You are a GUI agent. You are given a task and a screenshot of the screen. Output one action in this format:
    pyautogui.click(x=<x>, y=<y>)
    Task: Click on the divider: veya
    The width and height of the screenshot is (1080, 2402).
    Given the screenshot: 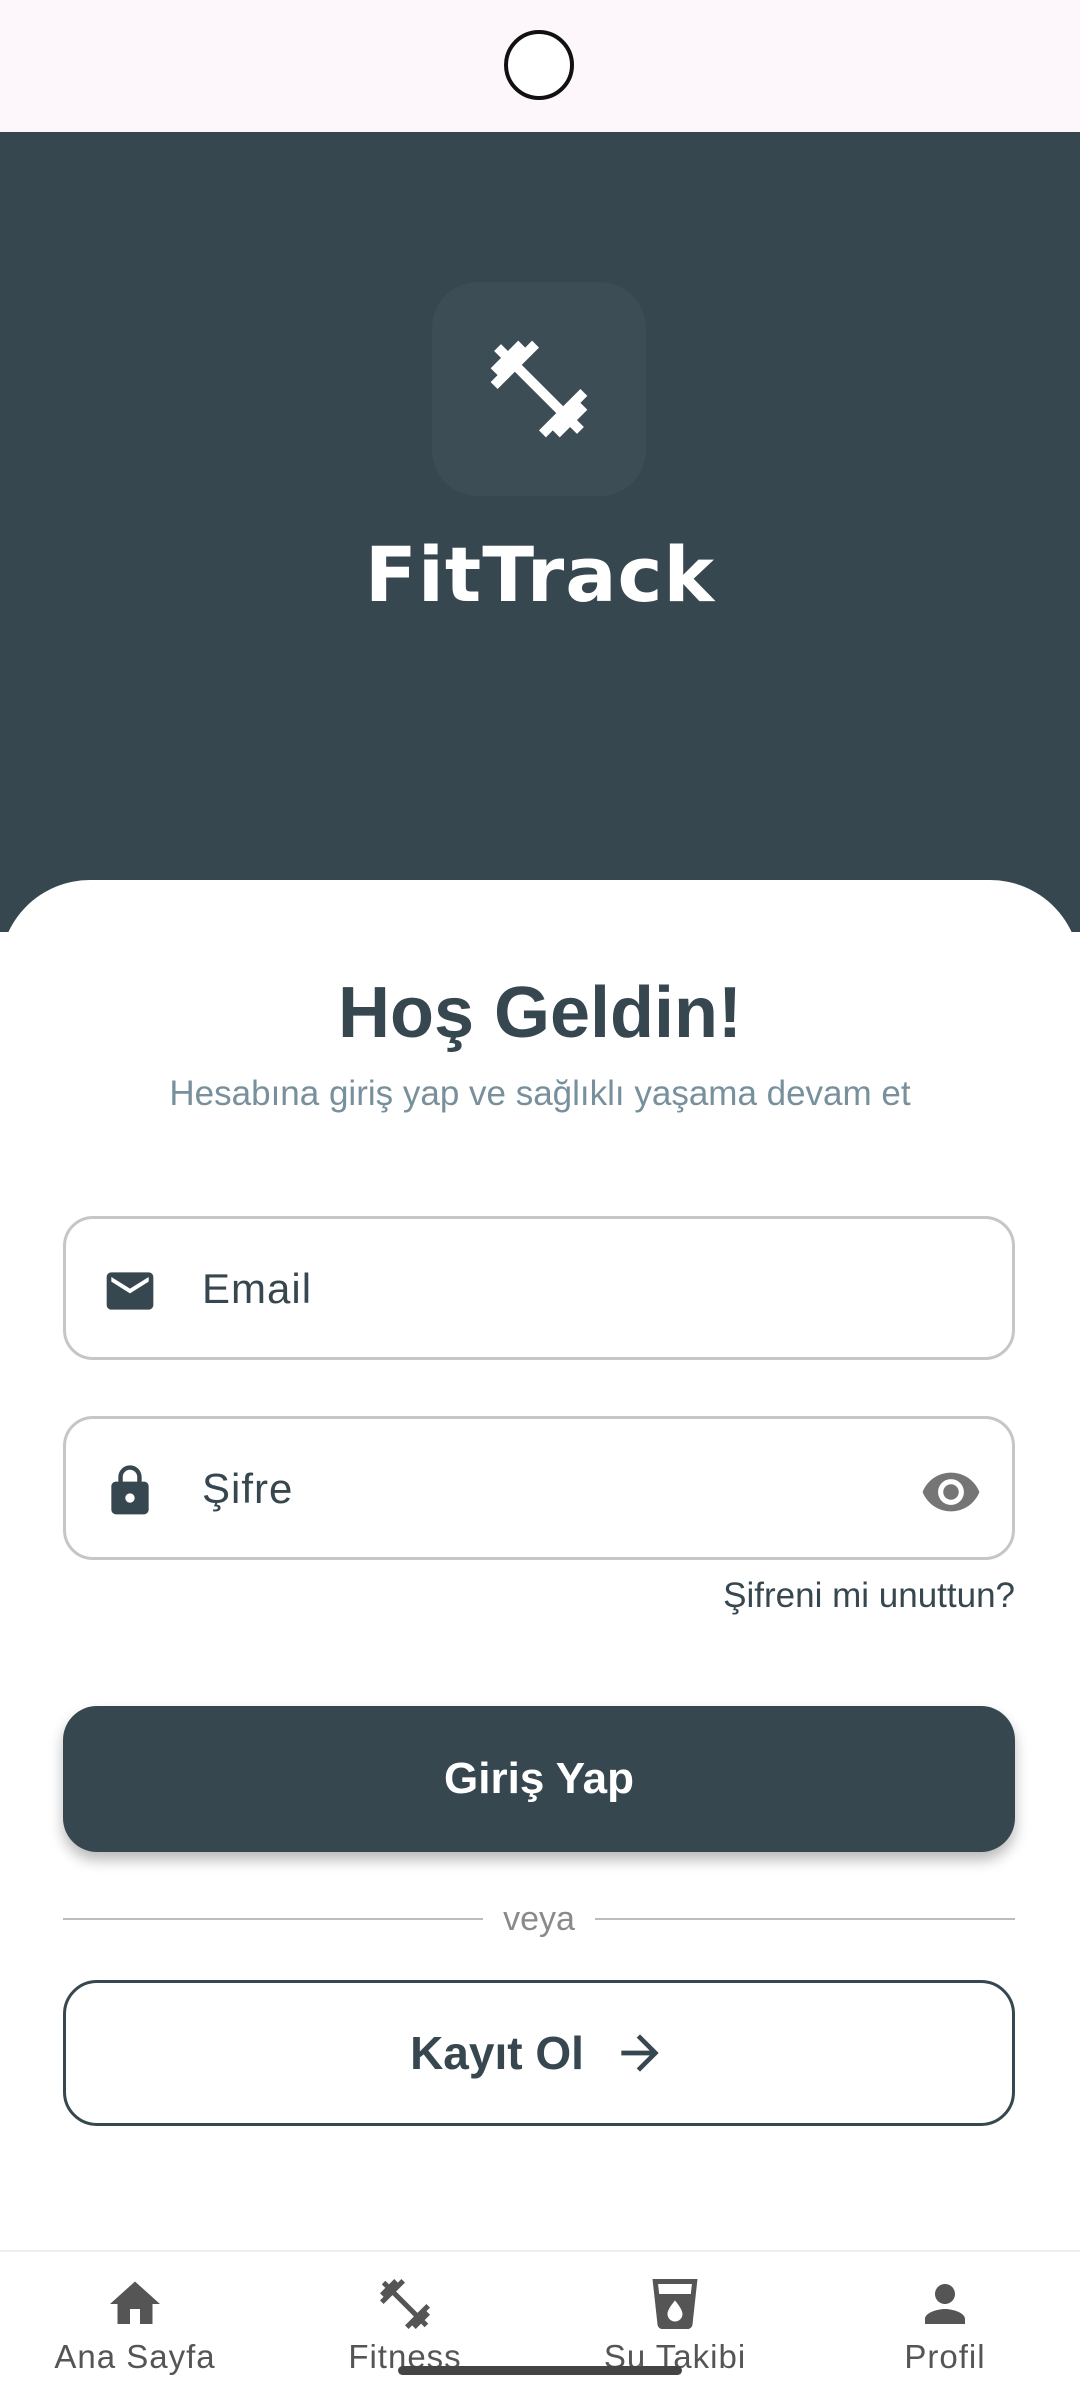 What is the action you would take?
    pyautogui.click(x=539, y=1919)
    